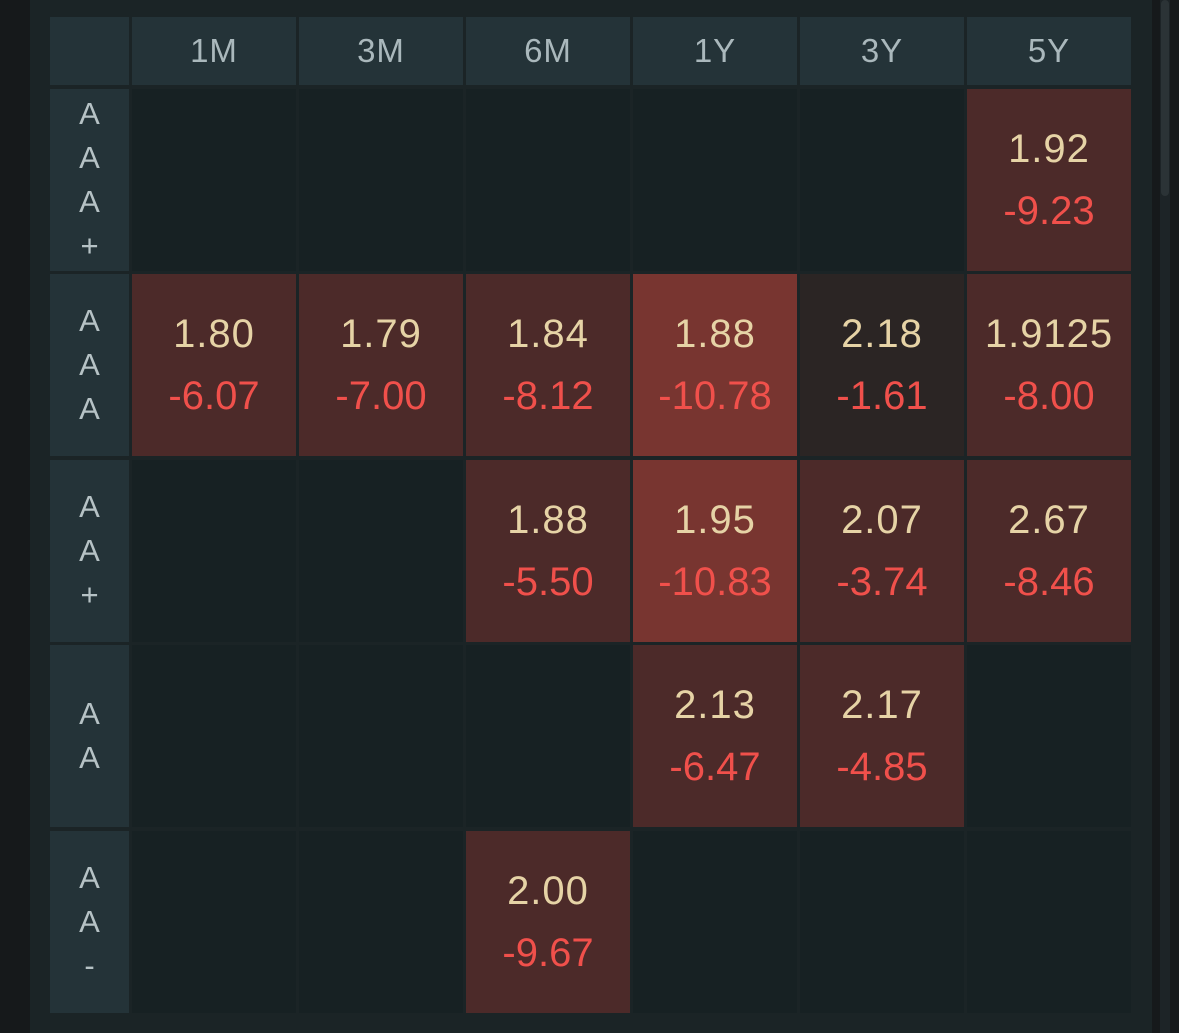 The height and width of the screenshot is (1033, 1179). Describe the element at coordinates (882, 365) in the screenshot. I see `grid-cell-aaa-3y: 2.18 -1.61` at that location.